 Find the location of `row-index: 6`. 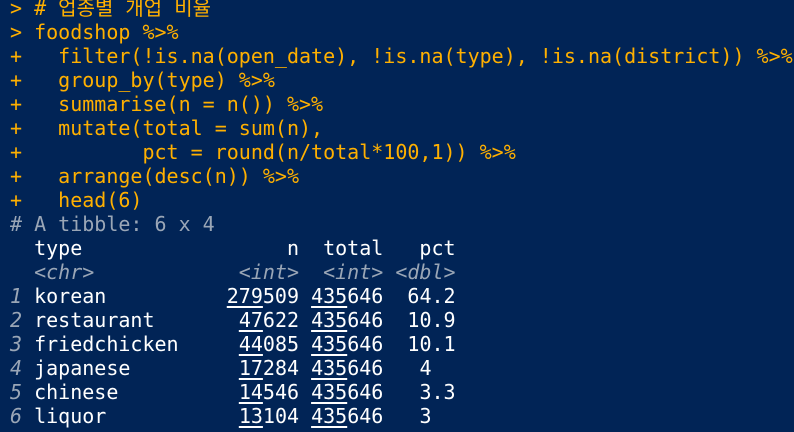

row-index: 6 is located at coordinates (22, 416).